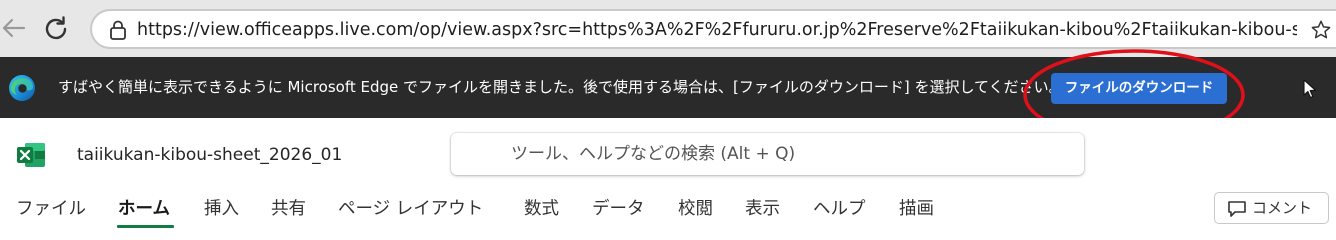 The width and height of the screenshot is (1336, 240). What do you see at coordinates (762, 209) in the screenshot?
I see `tab-view: 表示` at bounding box center [762, 209].